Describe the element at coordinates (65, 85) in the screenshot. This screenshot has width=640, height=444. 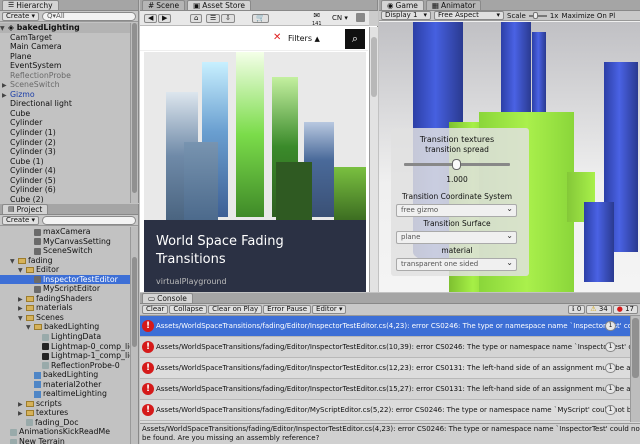
I see `hierarchy-item: ▶ SceneSwitch` at that location.